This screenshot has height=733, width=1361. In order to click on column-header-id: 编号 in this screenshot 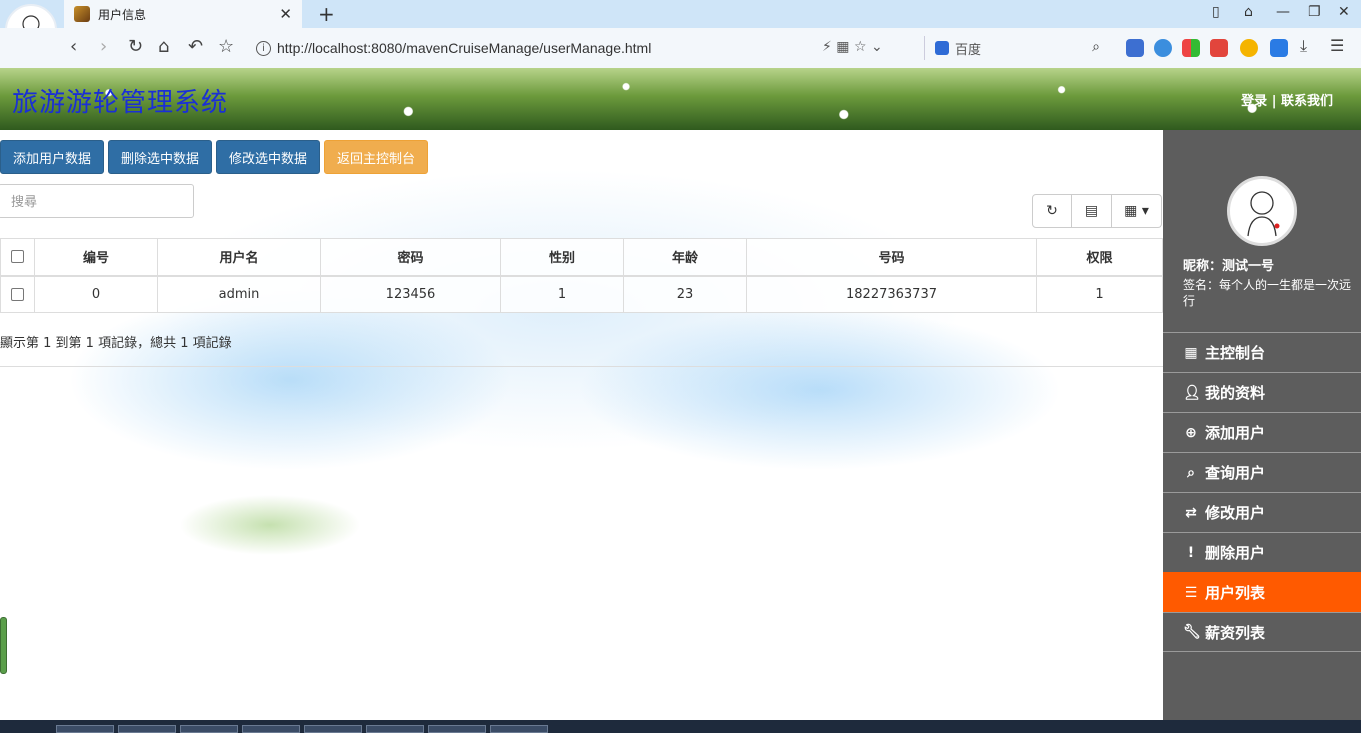, I will do `click(96, 257)`.